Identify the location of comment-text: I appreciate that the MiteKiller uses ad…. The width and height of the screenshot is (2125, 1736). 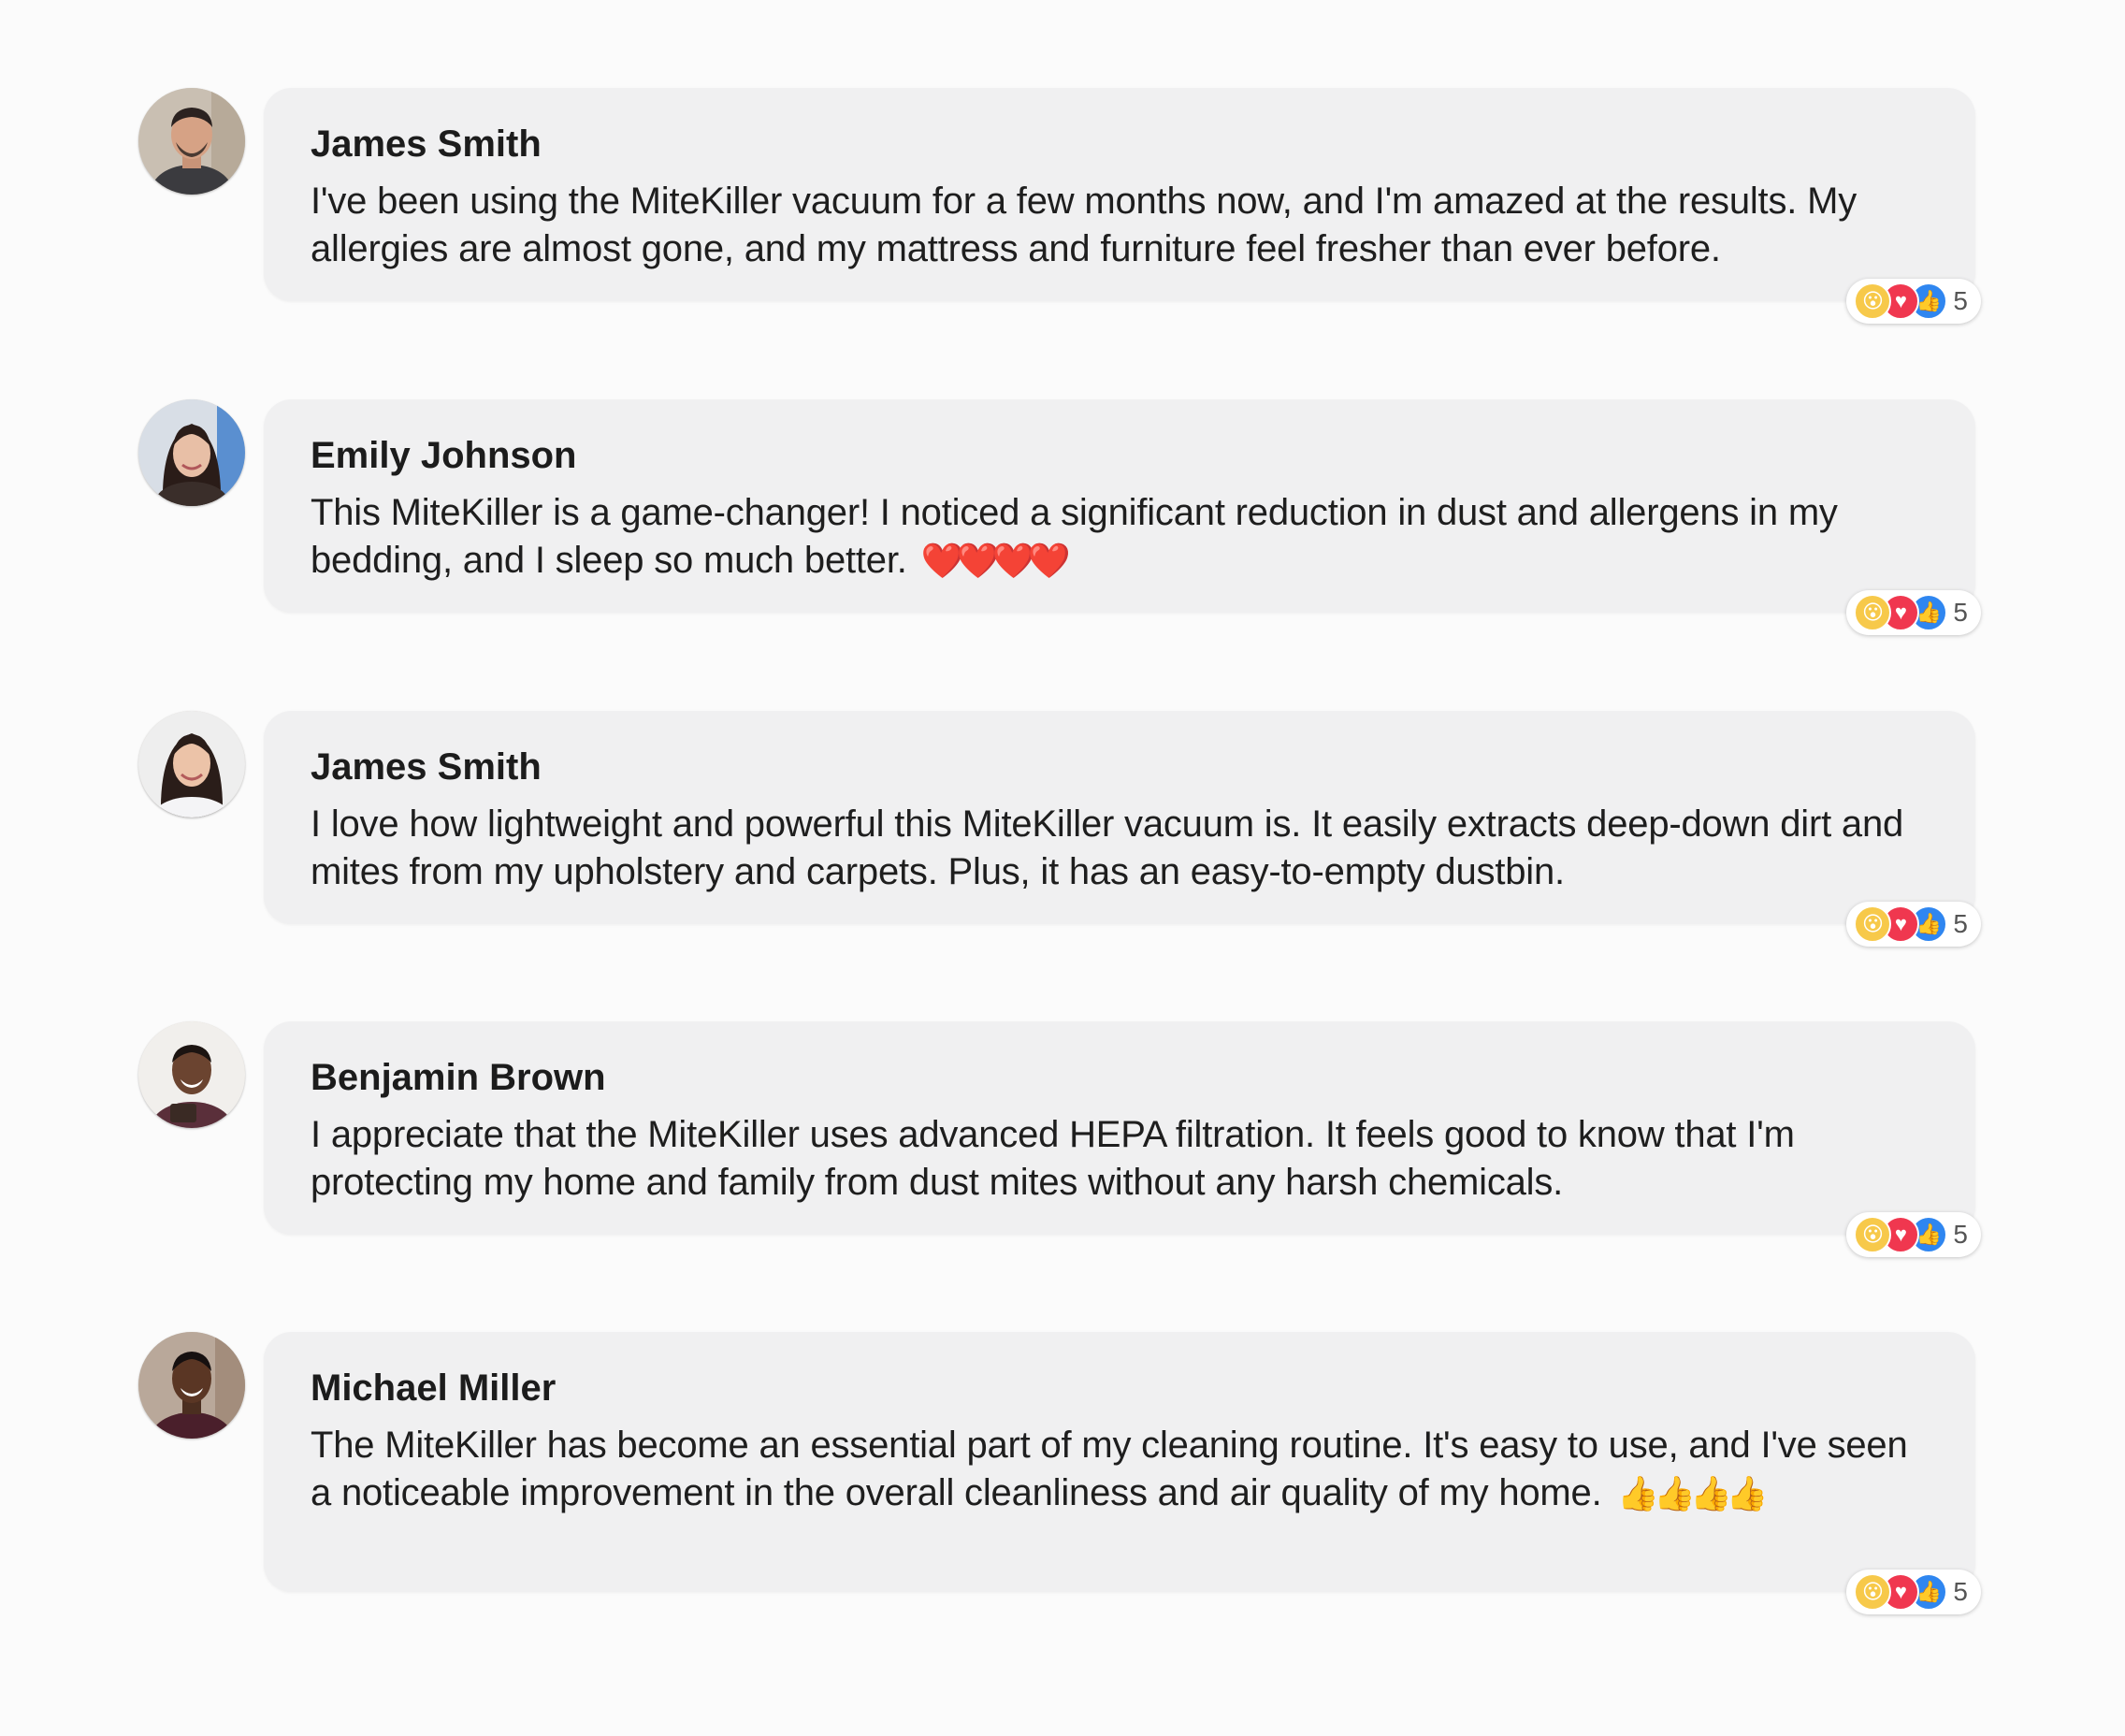
(1120, 1159).